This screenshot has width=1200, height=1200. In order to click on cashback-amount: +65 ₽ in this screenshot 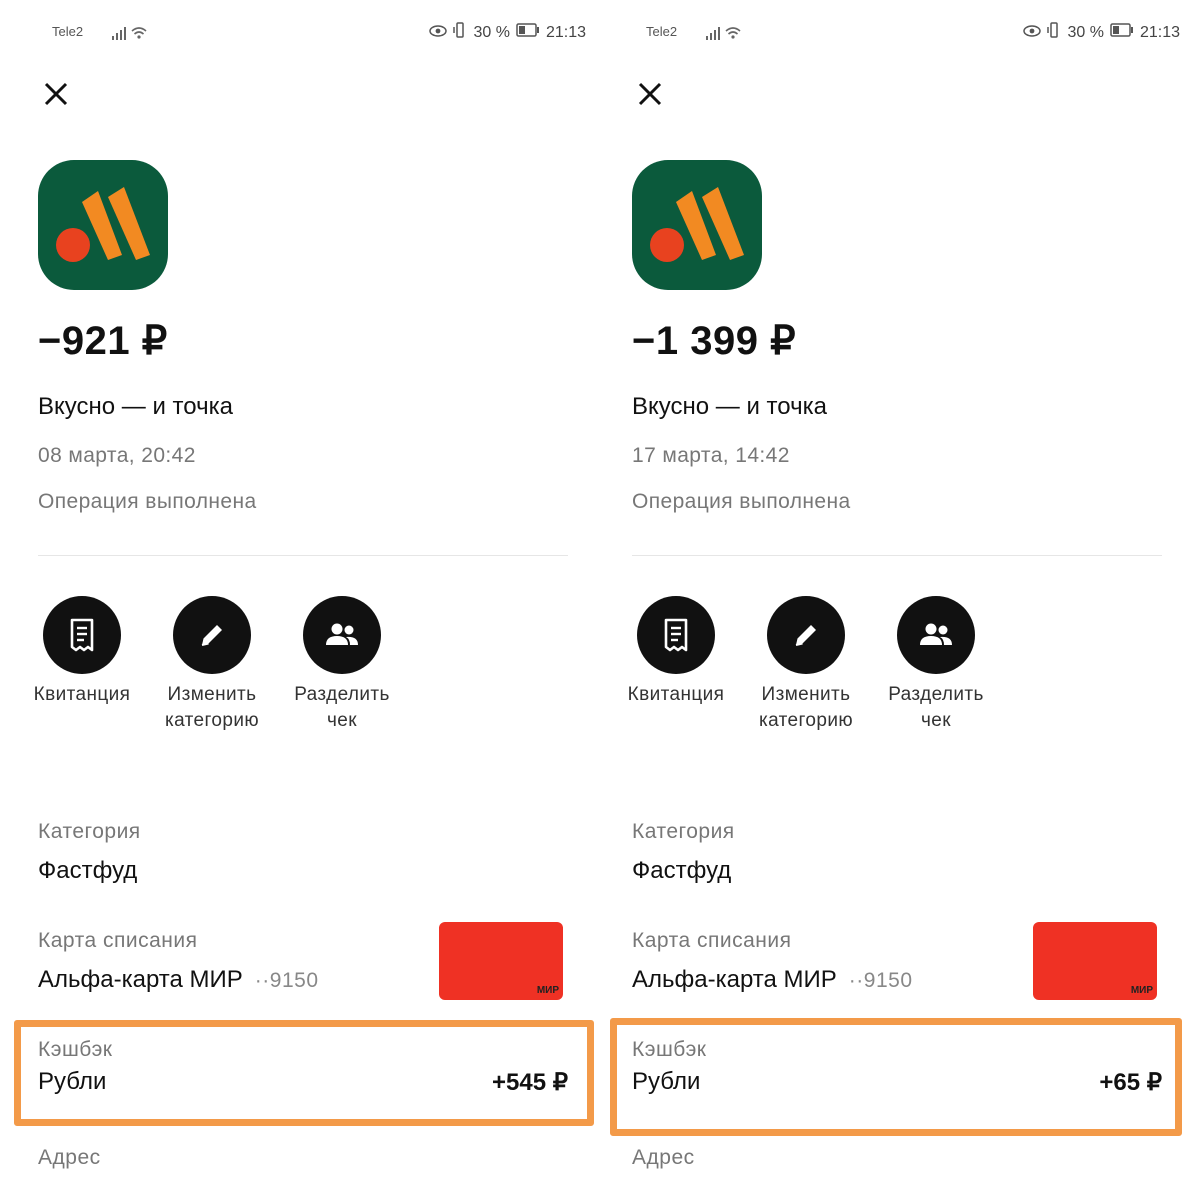, I will do `click(1130, 1082)`.